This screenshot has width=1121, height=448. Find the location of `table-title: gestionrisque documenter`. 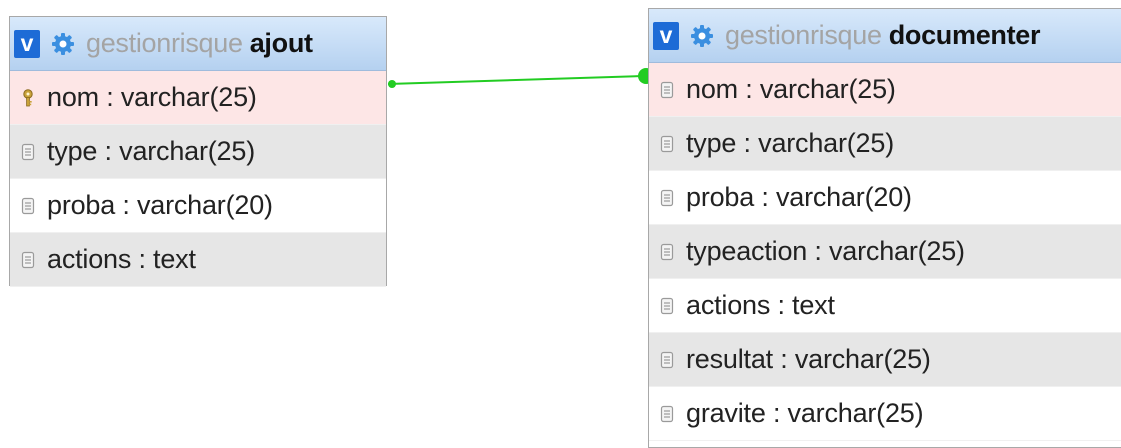

table-title: gestionrisque documenter is located at coordinates (883, 35).